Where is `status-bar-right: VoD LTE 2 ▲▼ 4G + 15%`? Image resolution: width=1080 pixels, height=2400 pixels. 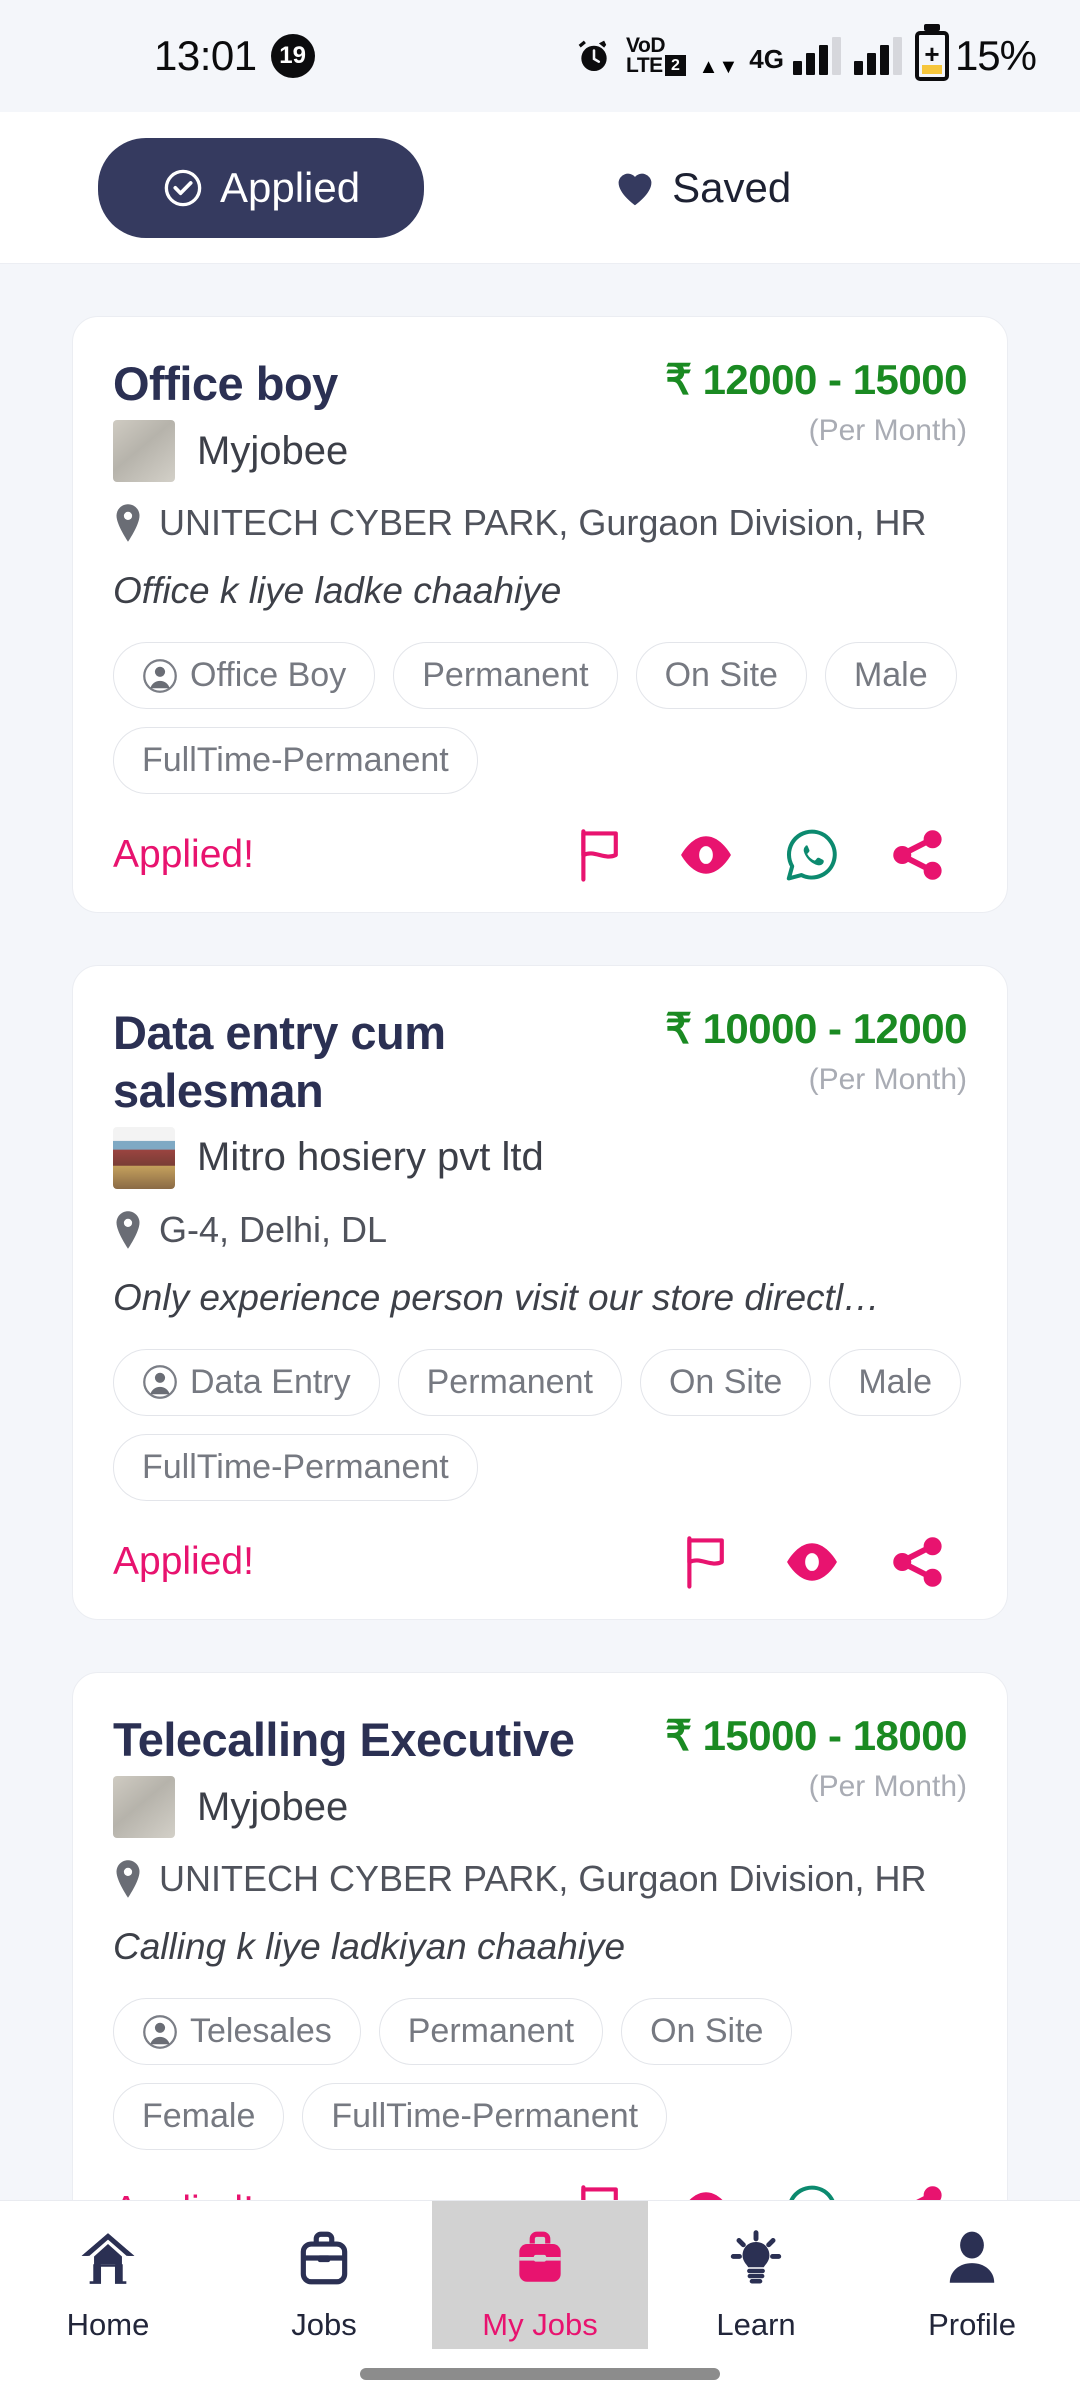 status-bar-right: VoD LTE 2 ▲▼ 4G + 15% is located at coordinates (806, 56).